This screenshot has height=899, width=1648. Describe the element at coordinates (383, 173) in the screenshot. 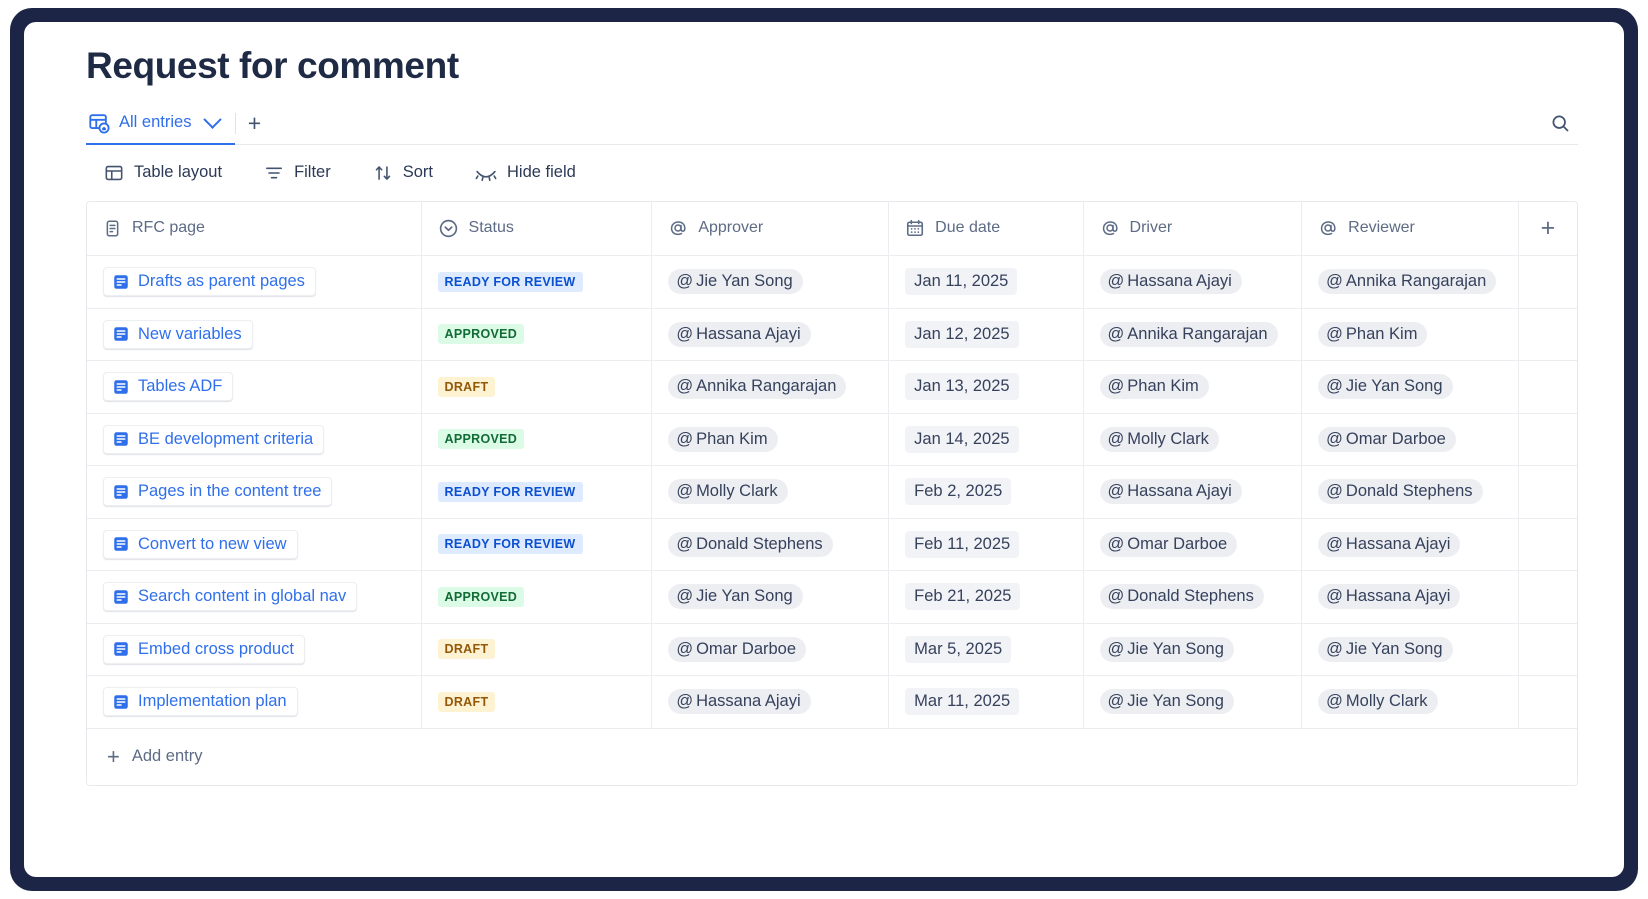

I see `sort-icon` at that location.